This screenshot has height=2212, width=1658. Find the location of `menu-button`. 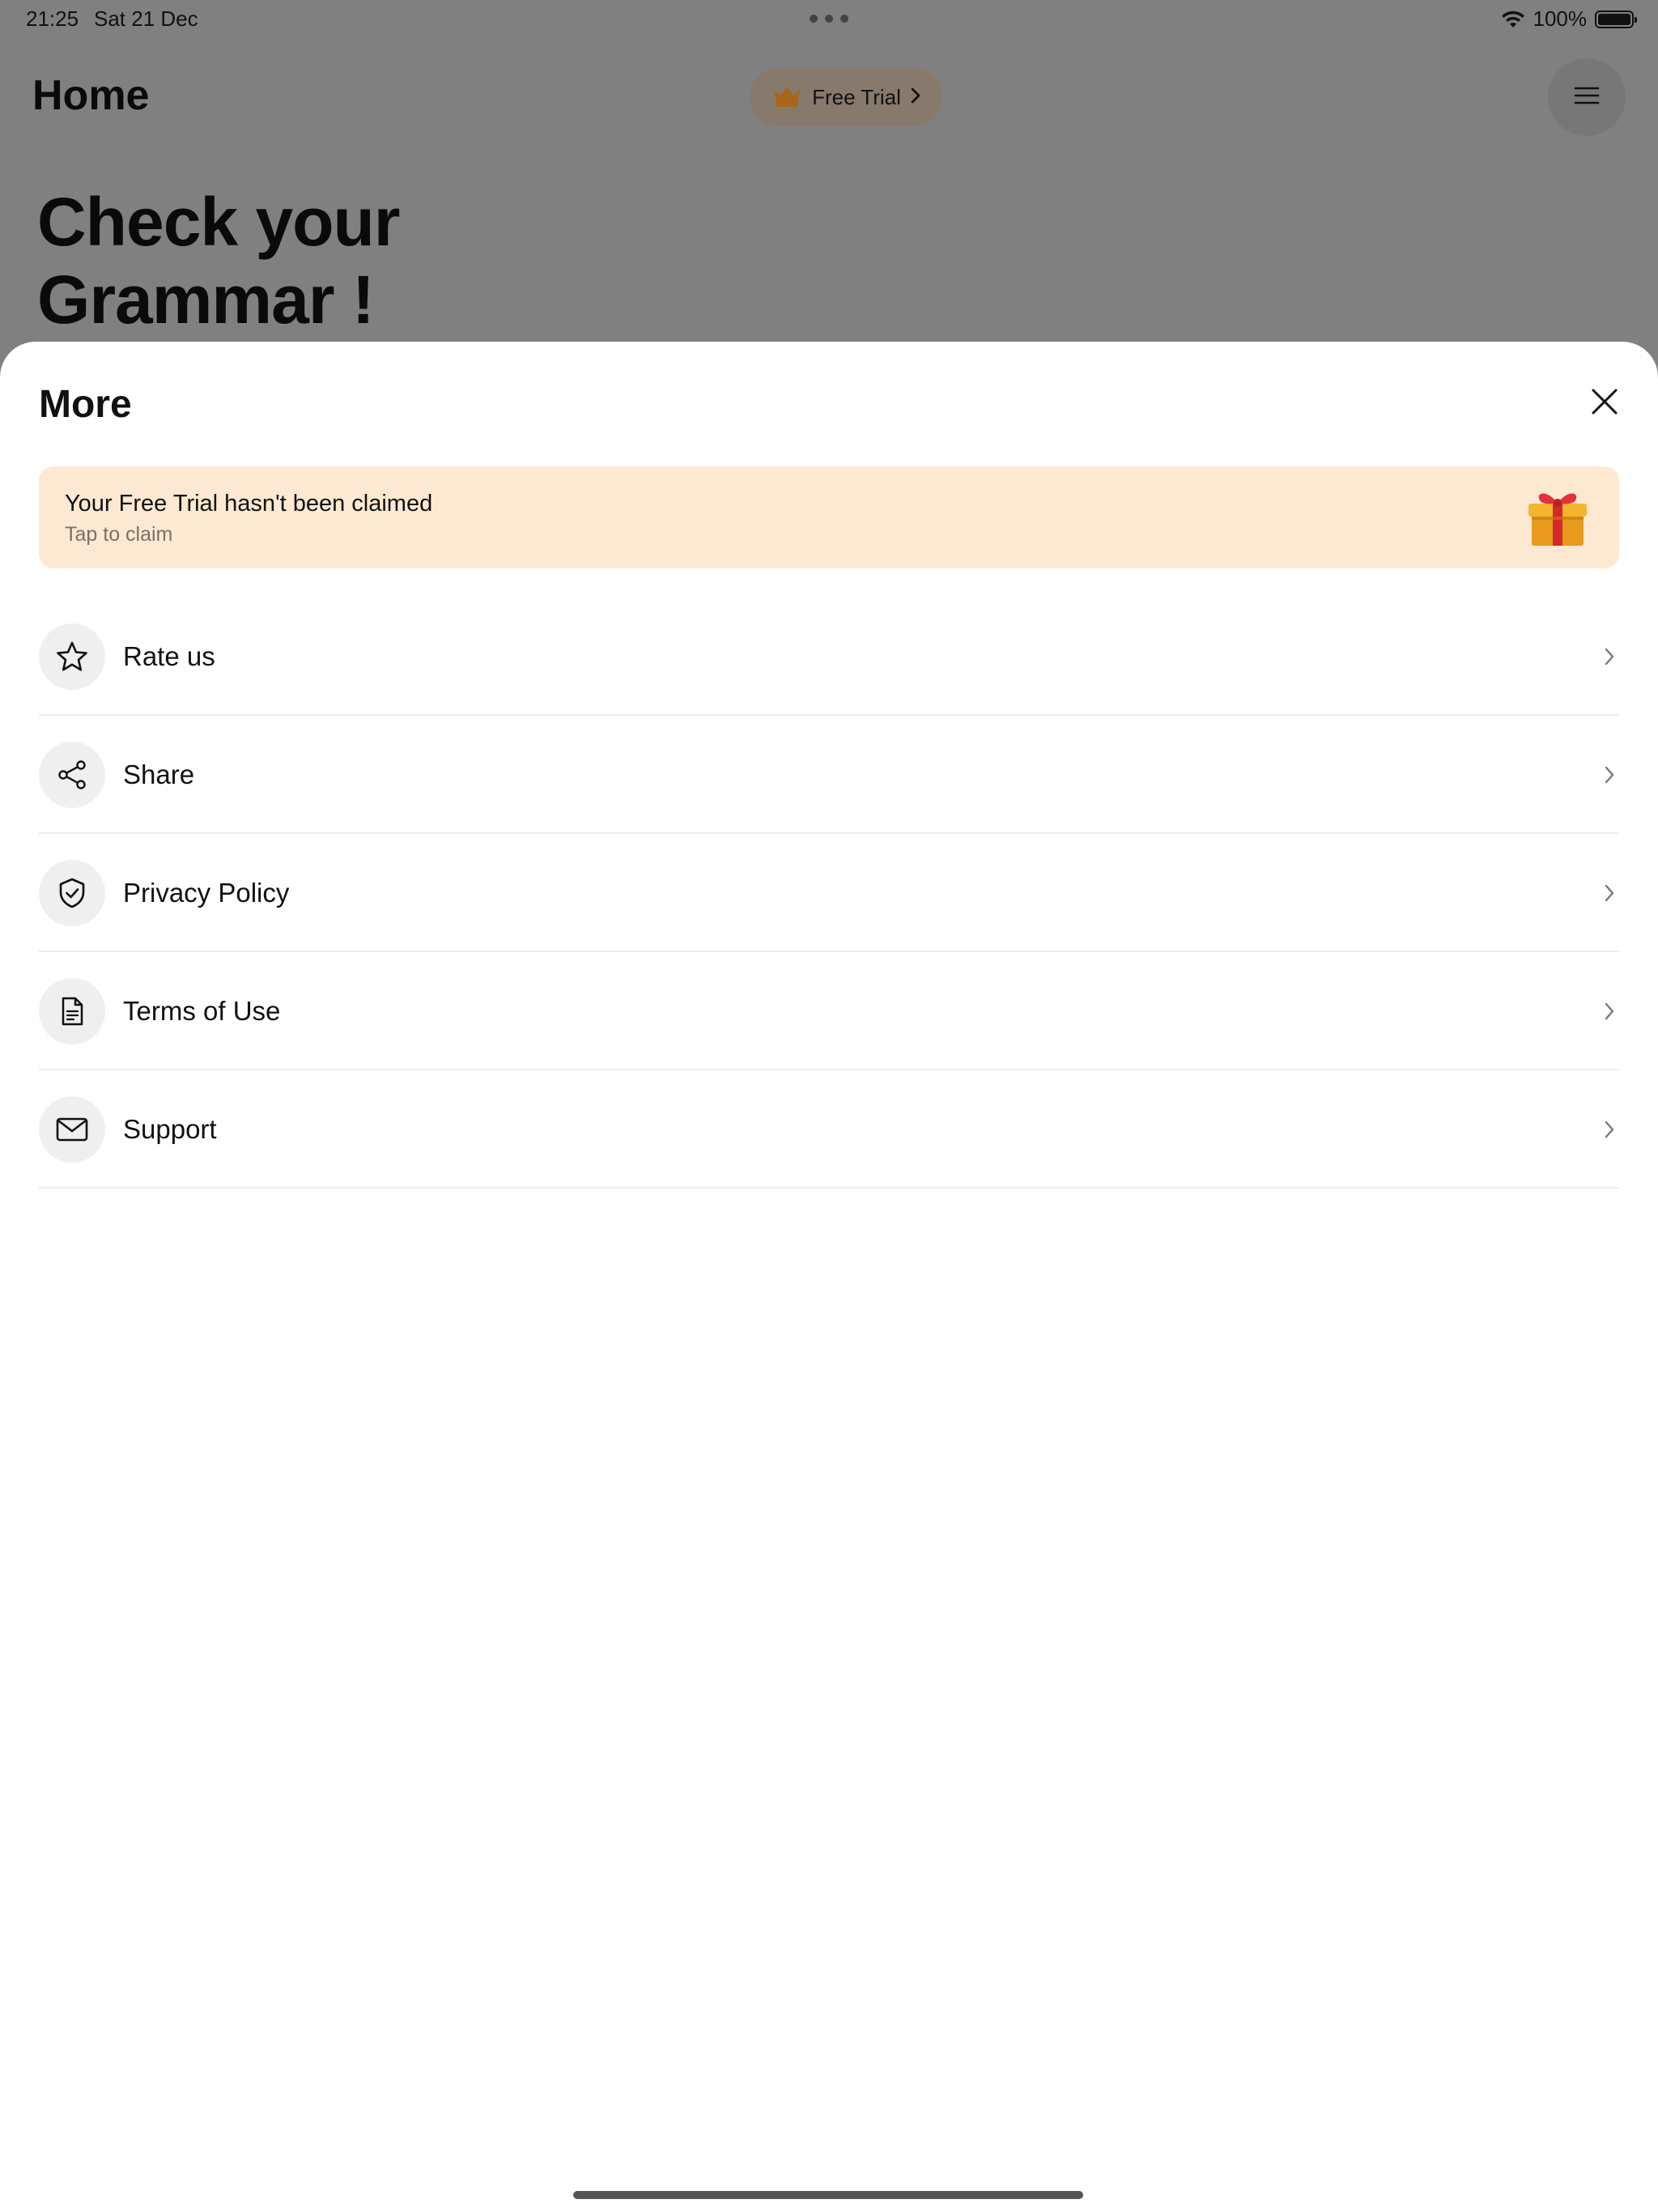

menu-button is located at coordinates (1587, 97).